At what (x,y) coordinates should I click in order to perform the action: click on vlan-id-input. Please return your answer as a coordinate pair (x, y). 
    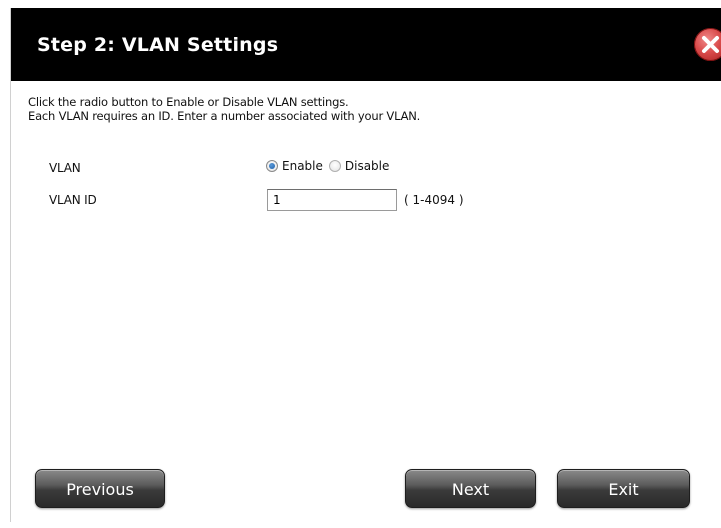
    Looking at the image, I should click on (332, 200).